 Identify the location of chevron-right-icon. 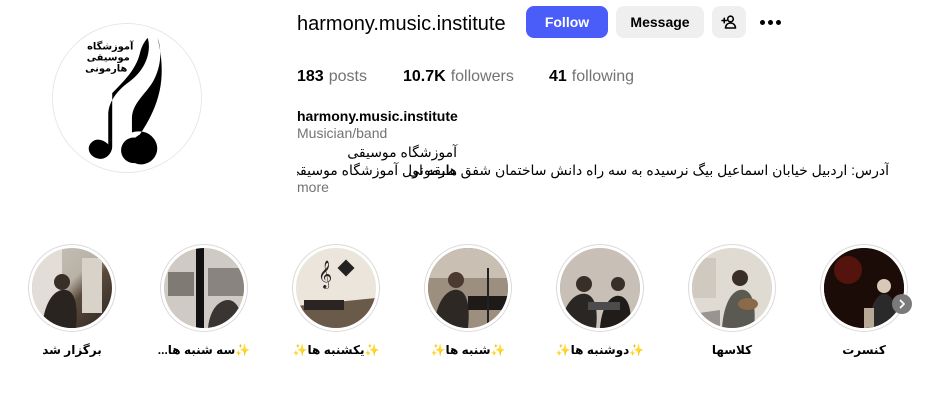
(902, 304).